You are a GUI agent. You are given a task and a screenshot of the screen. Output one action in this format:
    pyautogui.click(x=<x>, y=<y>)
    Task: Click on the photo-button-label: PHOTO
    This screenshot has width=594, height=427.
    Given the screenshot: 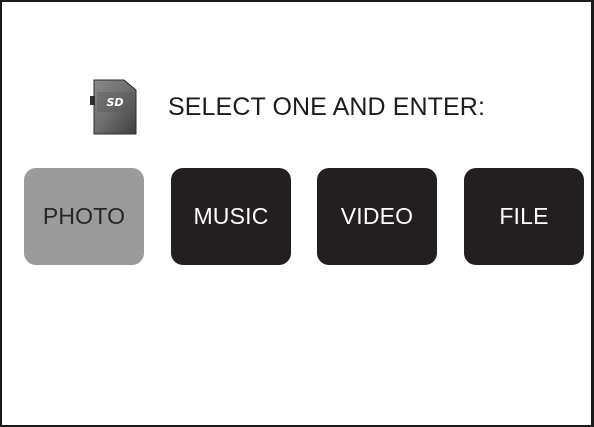 What is the action you would take?
    pyautogui.click(x=84, y=216)
    